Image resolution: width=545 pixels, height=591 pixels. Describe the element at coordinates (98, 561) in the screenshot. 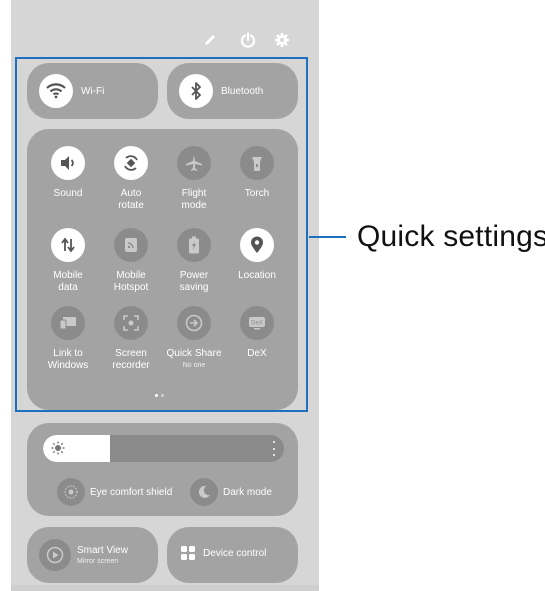

I see `smart-view-sublabel: Mirror screen` at that location.